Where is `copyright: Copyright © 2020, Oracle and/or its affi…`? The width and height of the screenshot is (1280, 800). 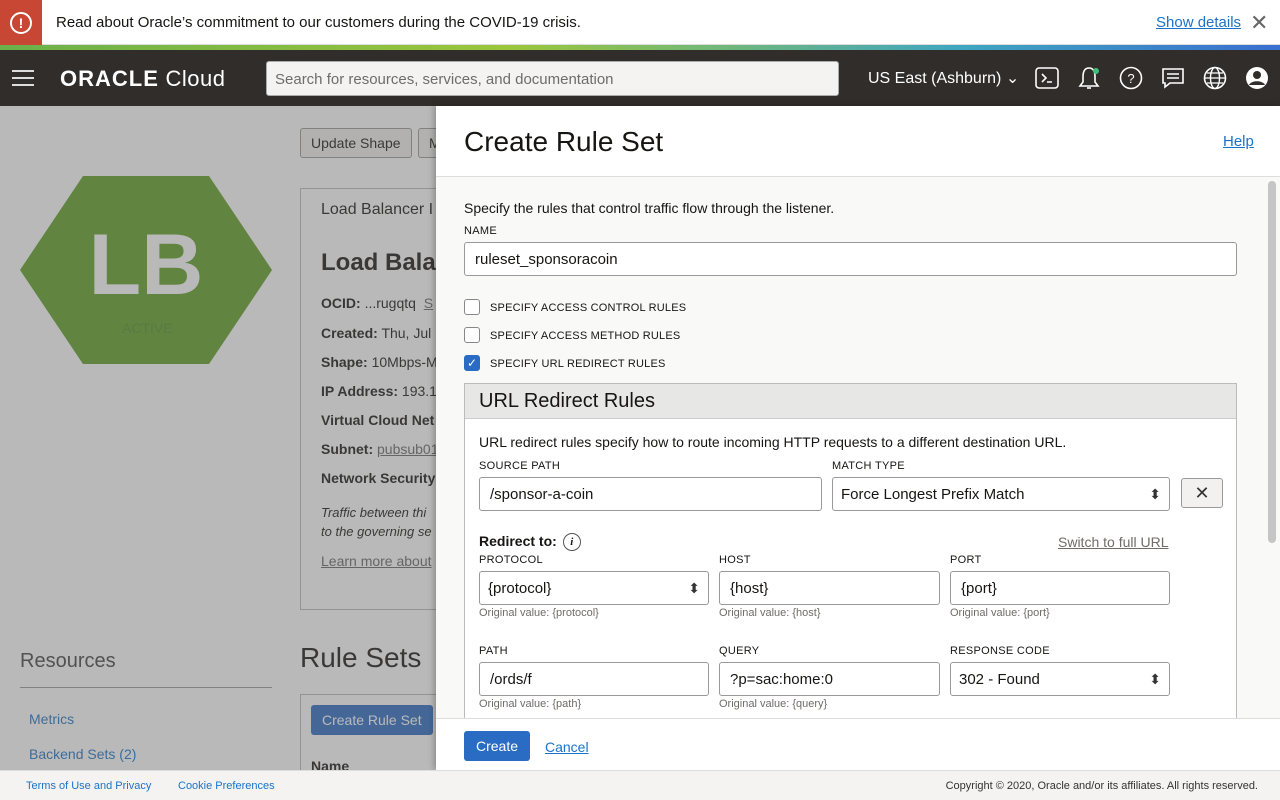 copyright: Copyright © 2020, Oracle and/or its affi… is located at coordinates (1101, 786).